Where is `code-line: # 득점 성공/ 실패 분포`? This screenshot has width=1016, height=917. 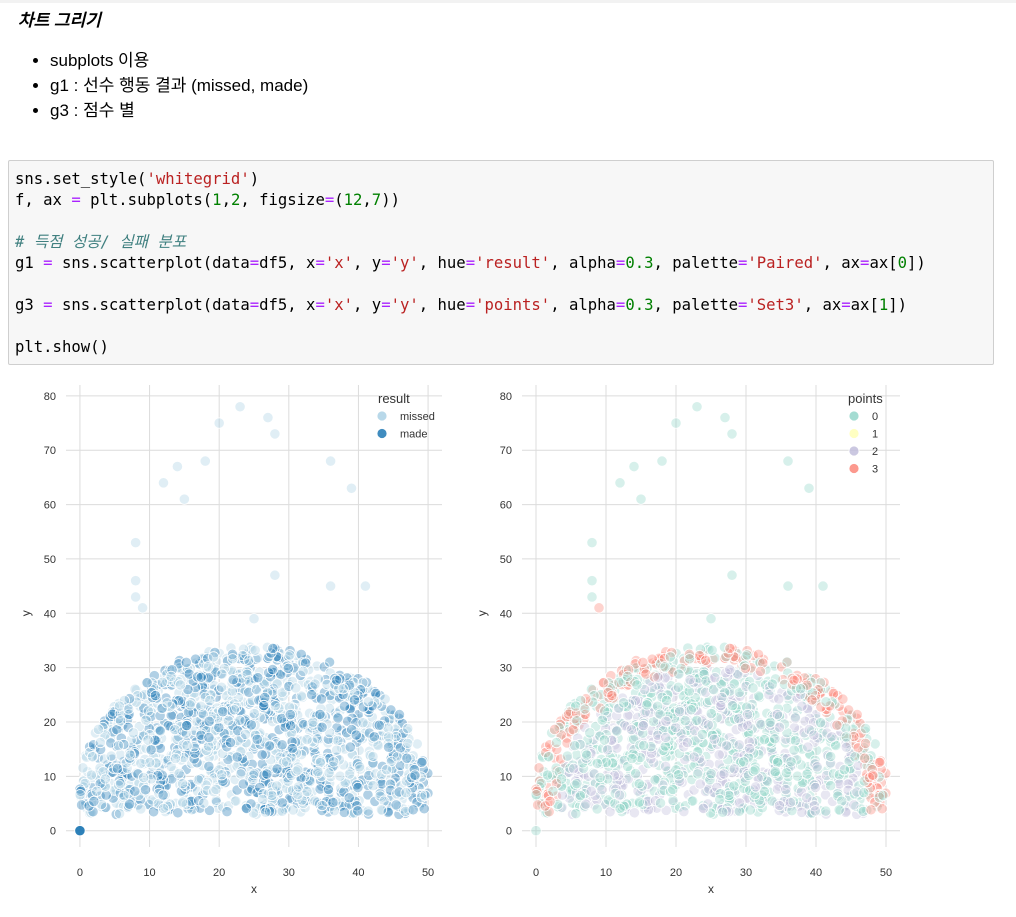 code-line: # 득점 성공/ 실패 분포 is located at coordinates (100, 242).